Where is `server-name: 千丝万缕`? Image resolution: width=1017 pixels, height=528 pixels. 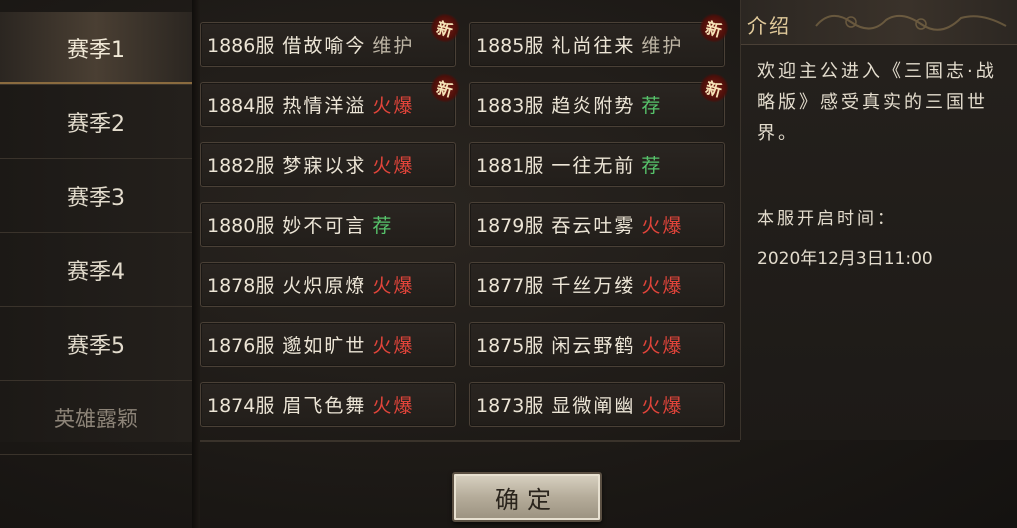
server-name: 千丝万缕 is located at coordinates (593, 286).